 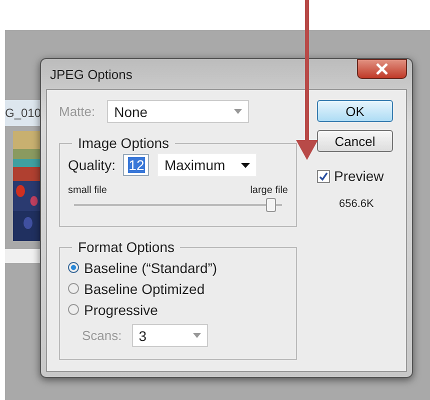 What do you see at coordinates (350, 176) in the screenshot?
I see `preview-checkbox: Preview` at bounding box center [350, 176].